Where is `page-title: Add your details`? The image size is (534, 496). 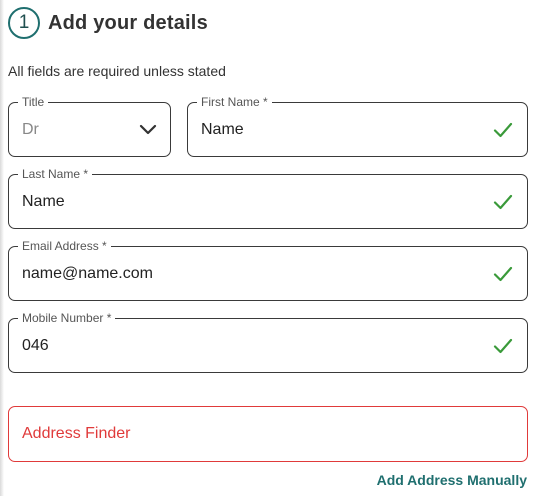 page-title: Add your details is located at coordinates (128, 22).